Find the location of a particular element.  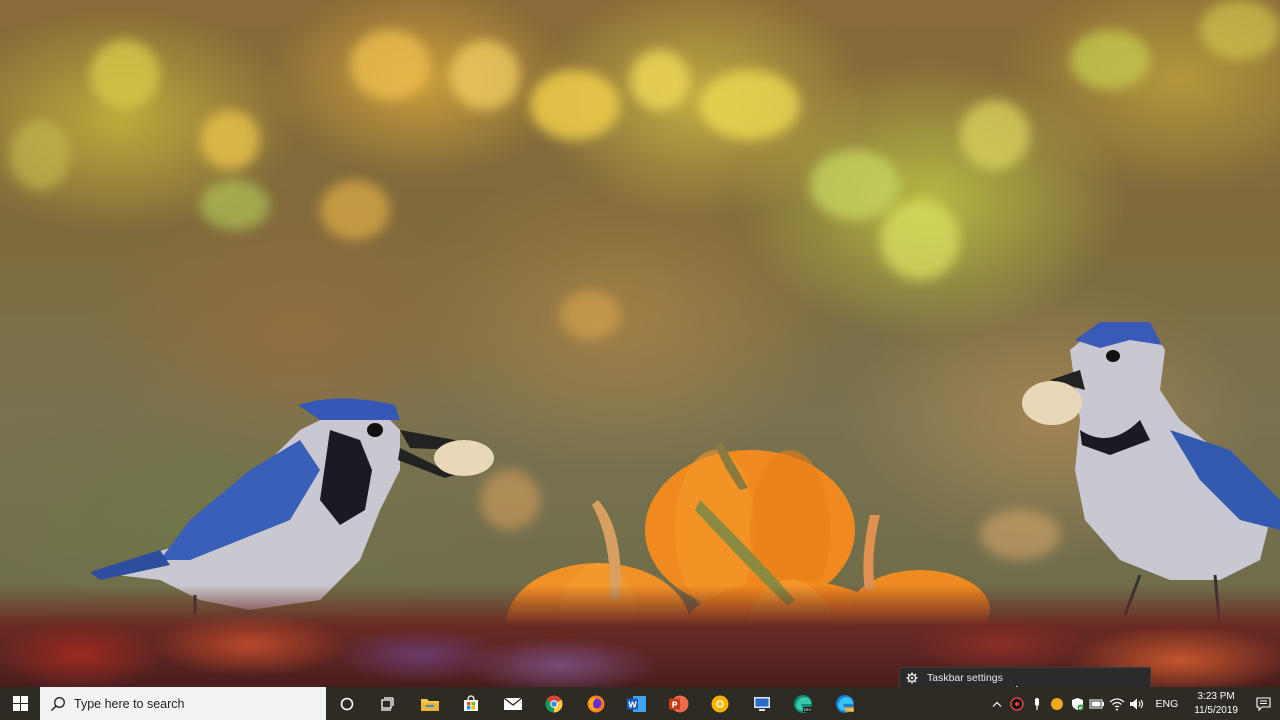

chrome-icon is located at coordinates (554, 703).